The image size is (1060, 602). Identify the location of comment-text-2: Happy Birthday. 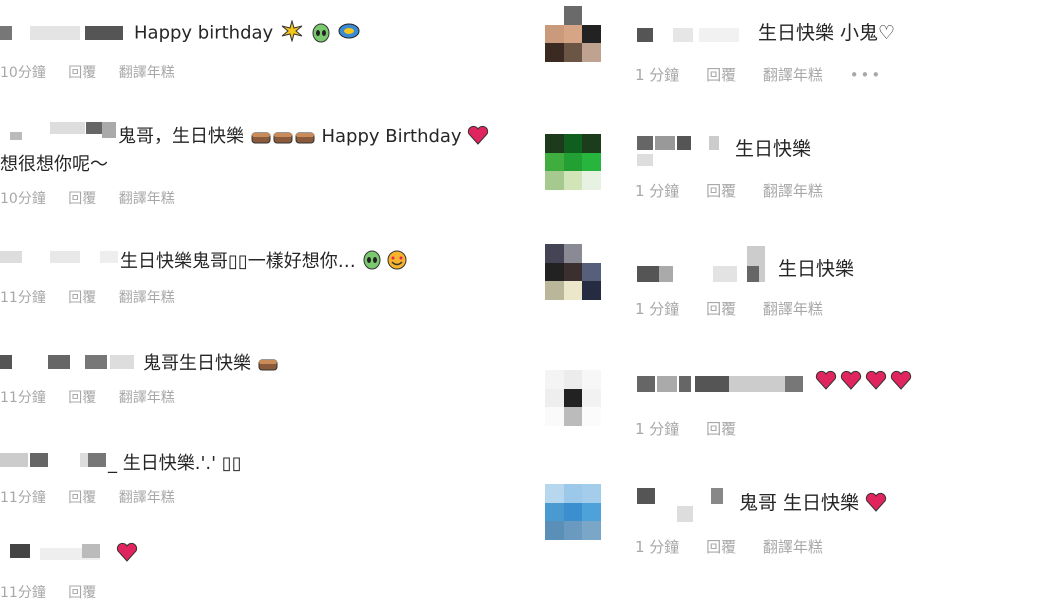
(391, 136).